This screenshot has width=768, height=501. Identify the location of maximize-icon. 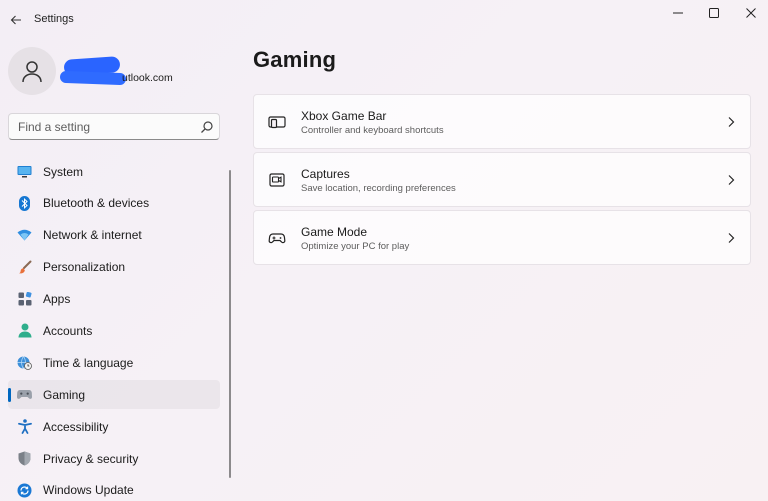
(714, 13).